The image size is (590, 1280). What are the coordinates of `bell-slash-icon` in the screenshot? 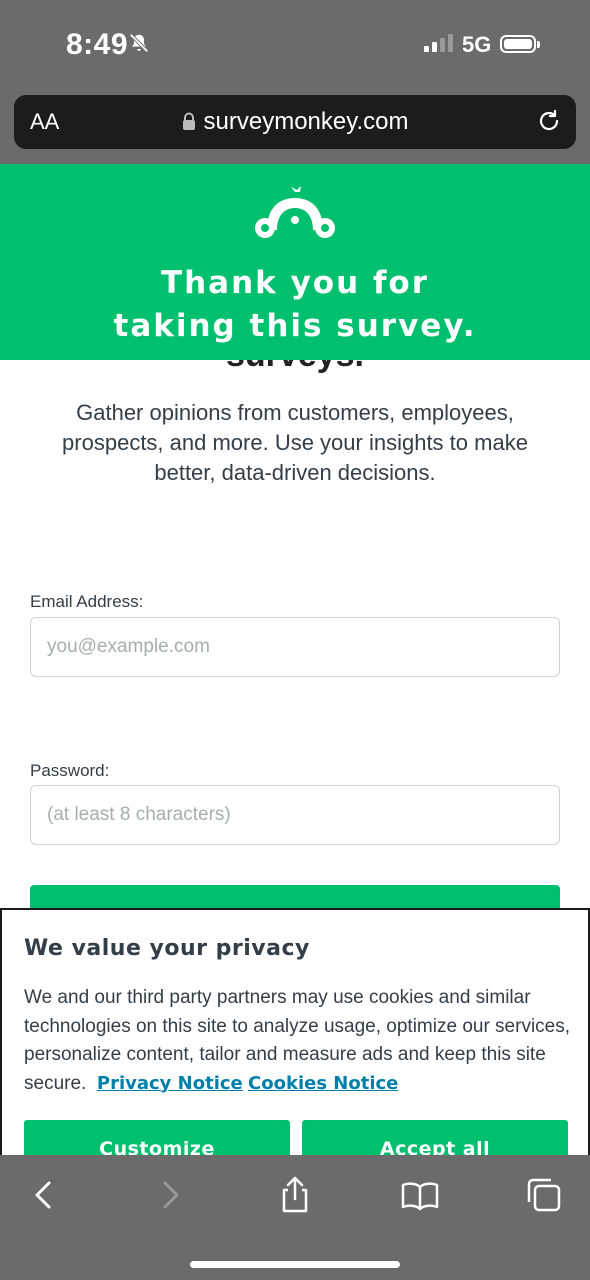 It's located at (139, 43).